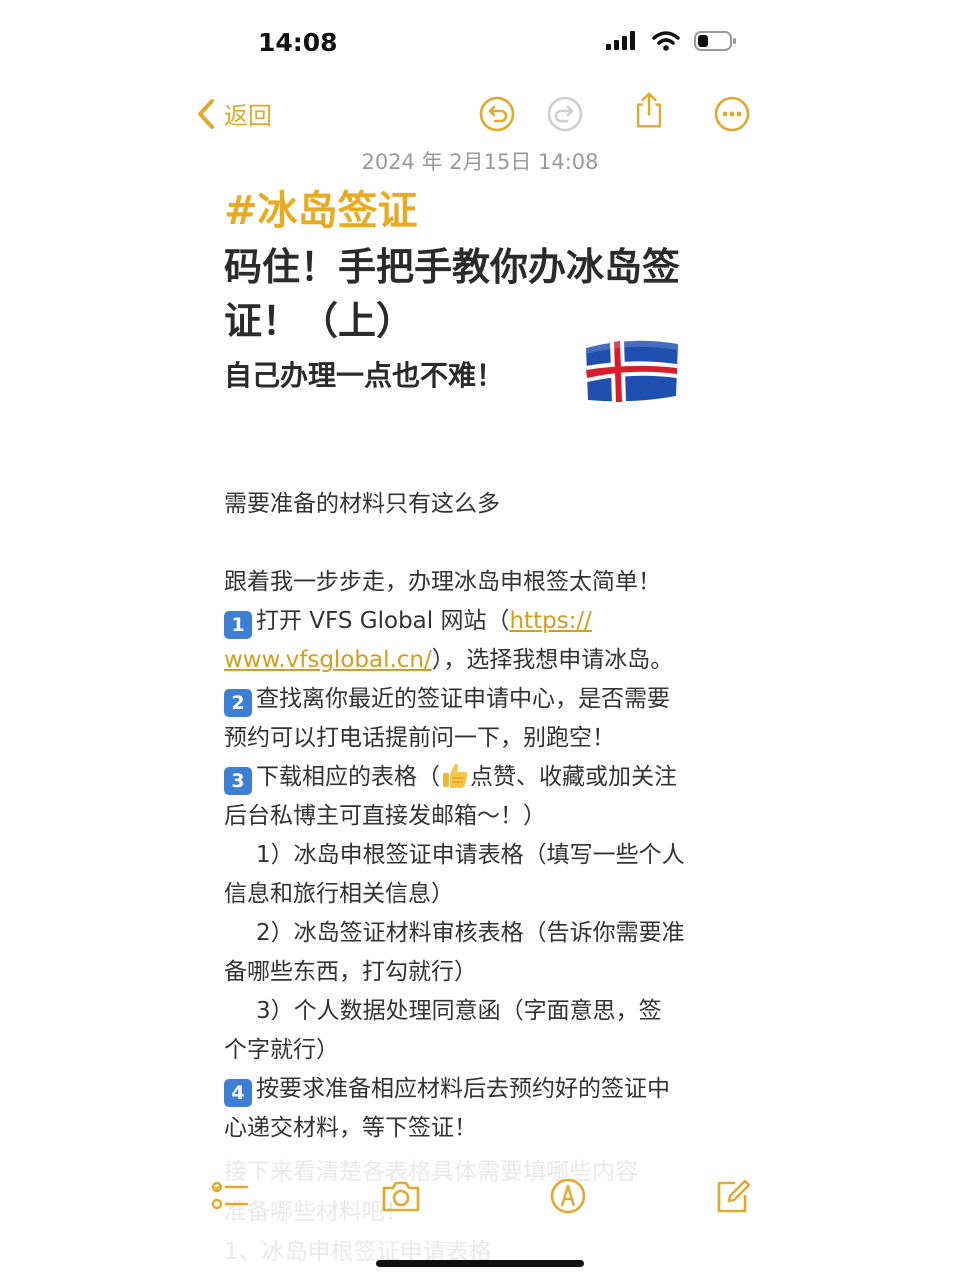  I want to click on status-bar: 14:08, so click(480, 45).